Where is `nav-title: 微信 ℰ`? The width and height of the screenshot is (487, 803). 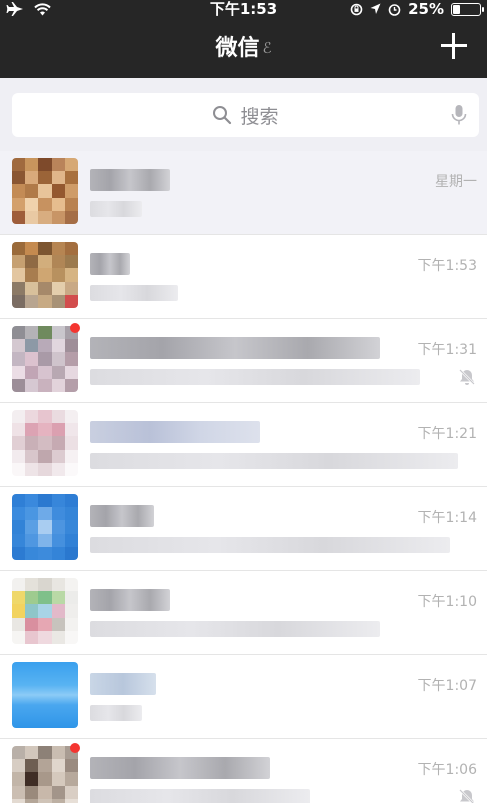 nav-title: 微信 ℰ is located at coordinates (243, 48).